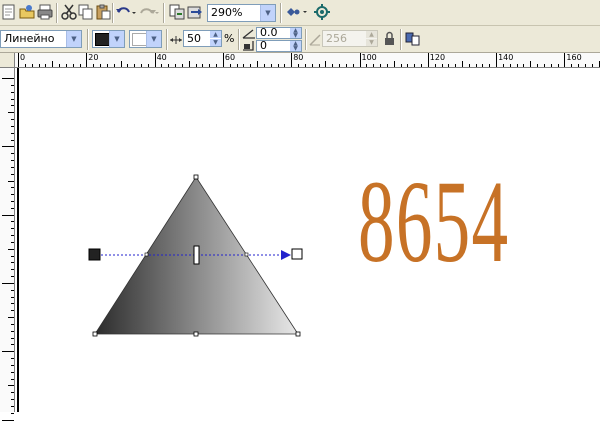 Image resolution: width=600 pixels, height=421 pixels. What do you see at coordinates (322, 12) in the screenshot?
I see `corel-online-icon` at bounding box center [322, 12].